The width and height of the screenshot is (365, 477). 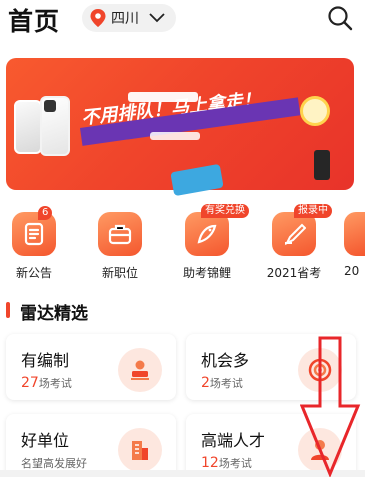 I want to click on quick-entry-badge: 报录中, so click(x=313, y=211).